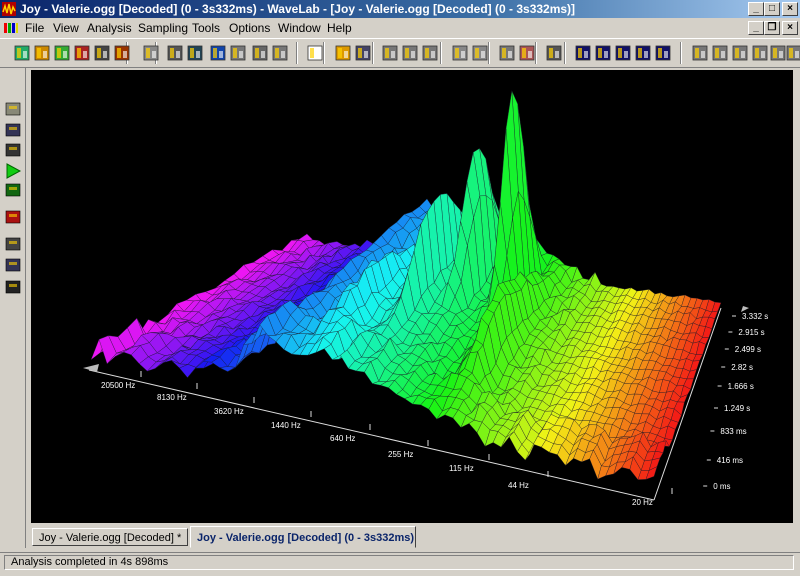 The width and height of the screenshot is (800, 576). I want to click on time-axis-label: 416 ms, so click(730, 460).